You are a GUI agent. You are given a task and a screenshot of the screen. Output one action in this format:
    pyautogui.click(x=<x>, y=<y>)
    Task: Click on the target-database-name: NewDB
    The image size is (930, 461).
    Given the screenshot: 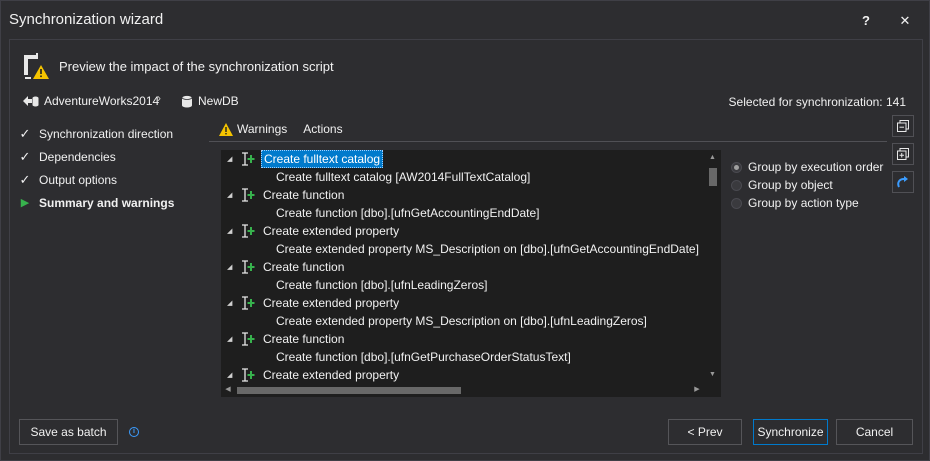 What is the action you would take?
    pyautogui.click(x=218, y=101)
    